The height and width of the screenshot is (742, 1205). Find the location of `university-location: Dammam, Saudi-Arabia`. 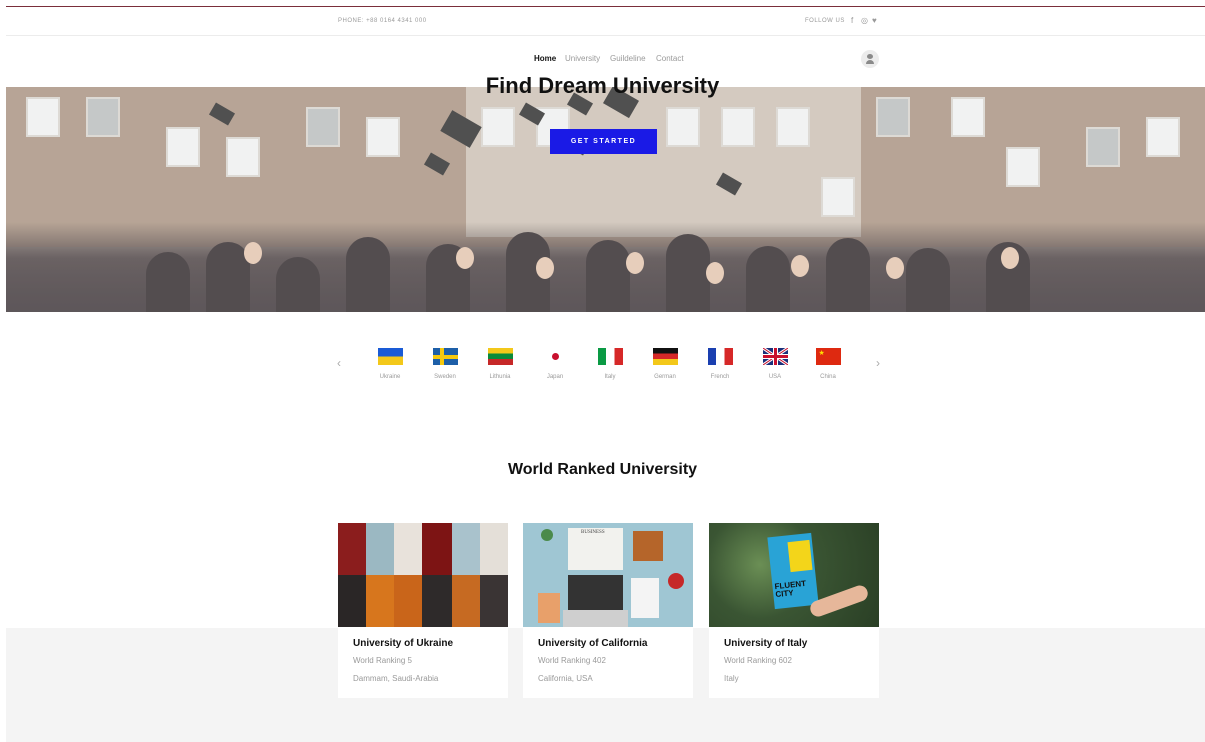

university-location: Dammam, Saudi-Arabia is located at coordinates (396, 678).